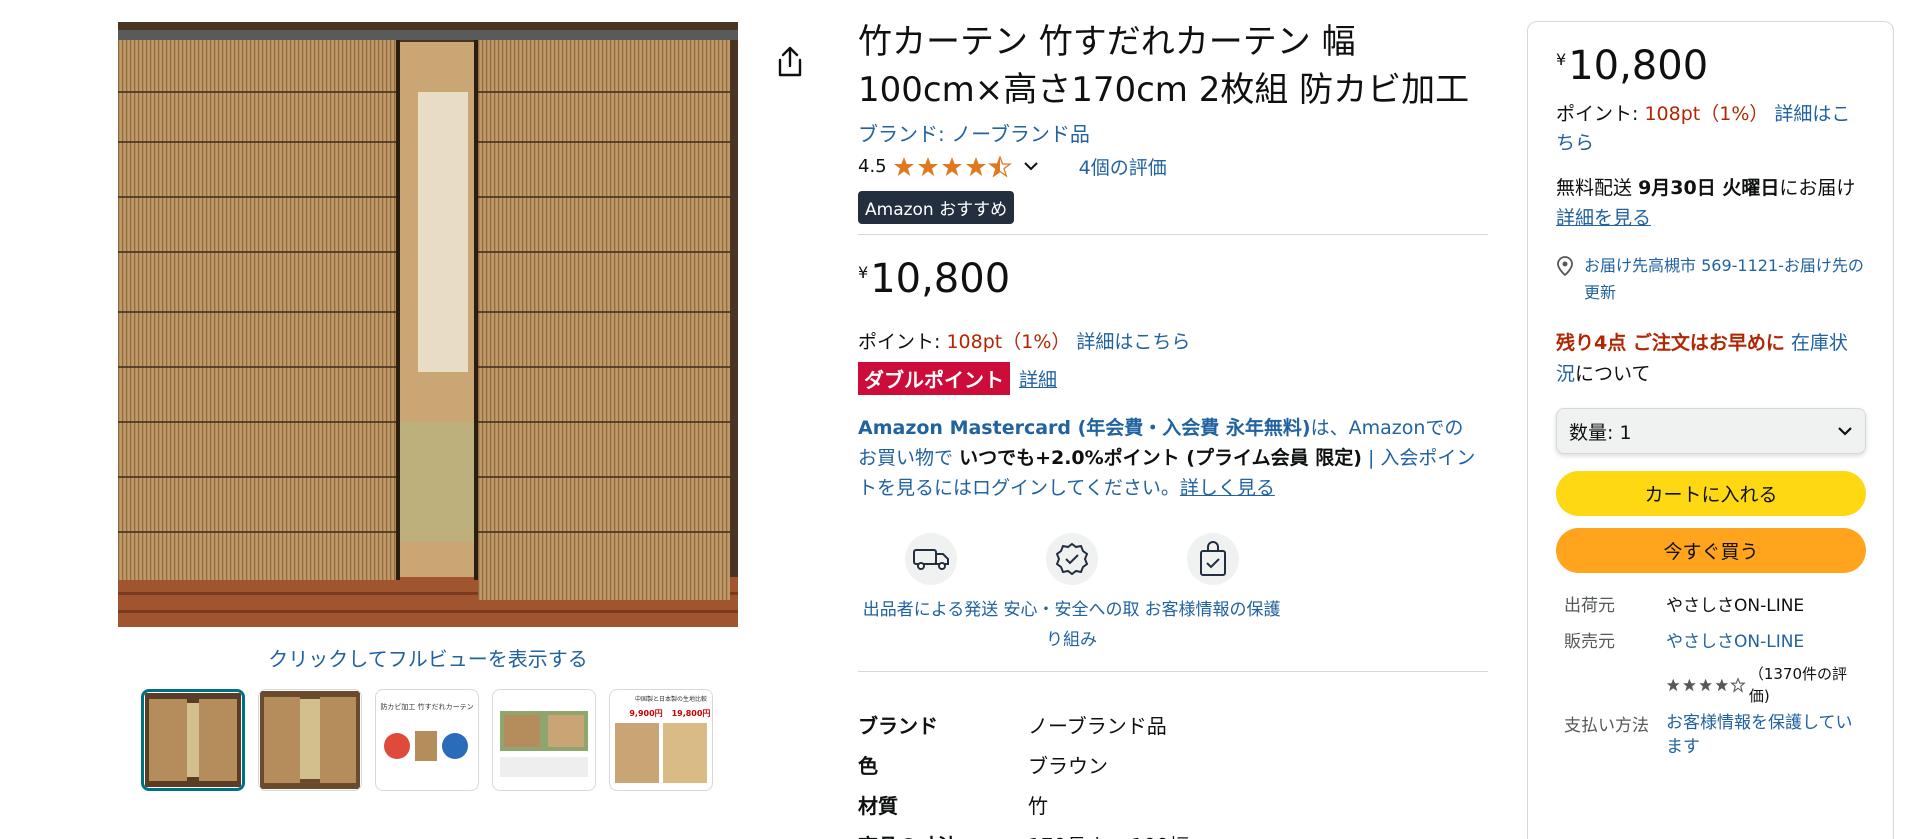  I want to click on stock-suffix: について, so click(1613, 374).